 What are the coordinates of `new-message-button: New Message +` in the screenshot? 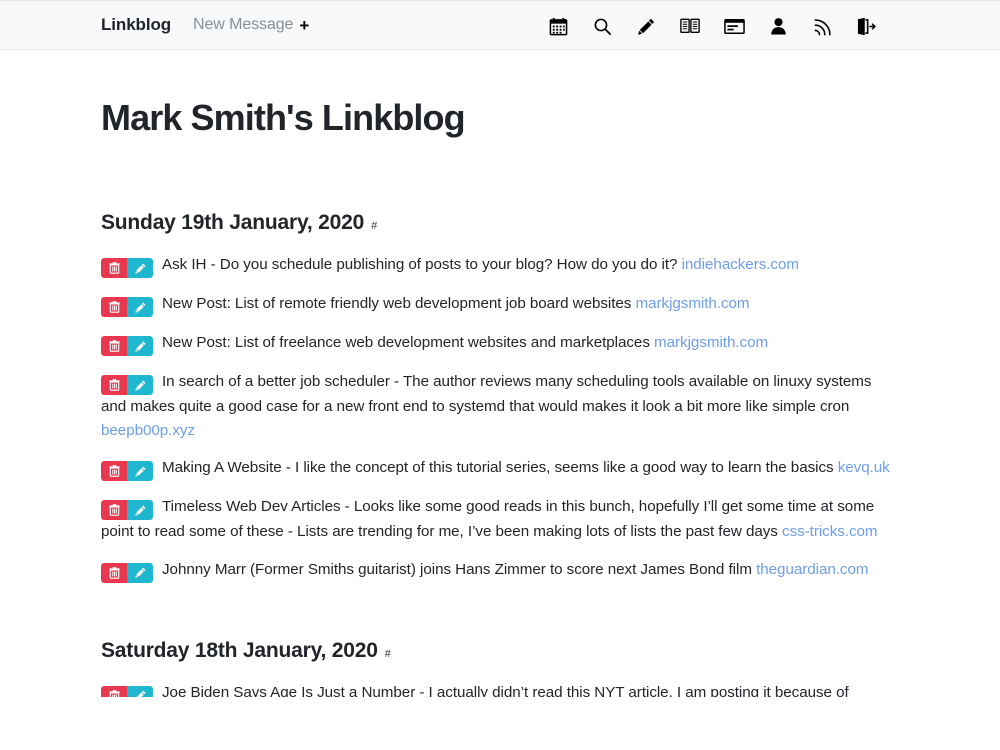 It's located at (251, 25).